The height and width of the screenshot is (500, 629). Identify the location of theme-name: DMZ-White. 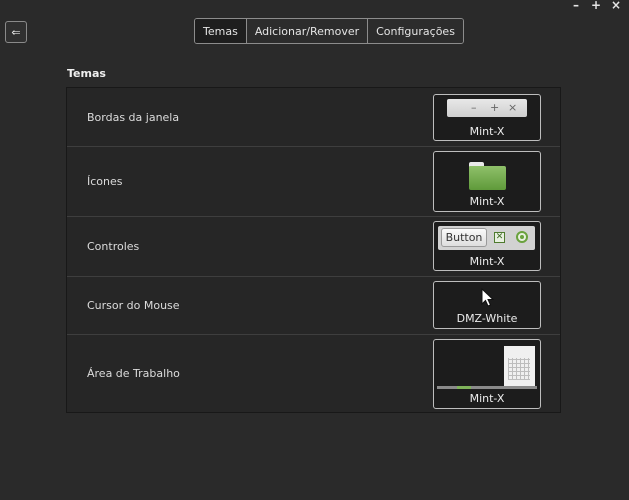
(487, 318).